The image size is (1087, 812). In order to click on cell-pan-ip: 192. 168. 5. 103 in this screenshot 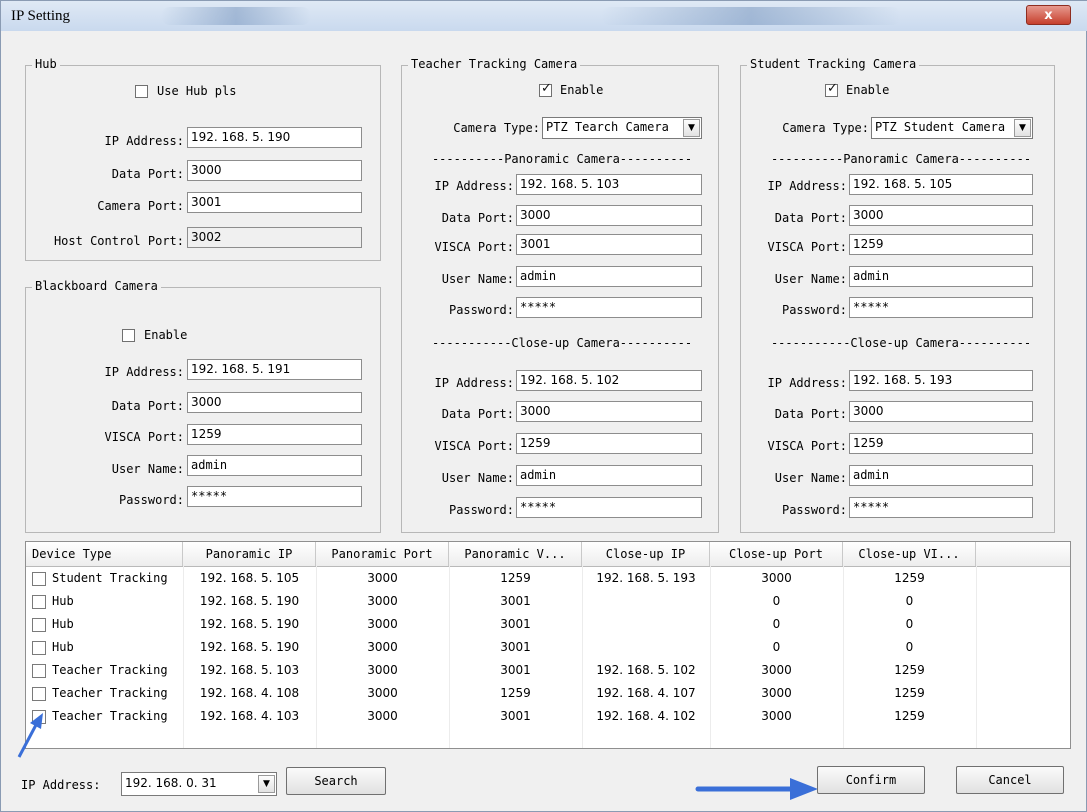, I will do `click(249, 670)`.